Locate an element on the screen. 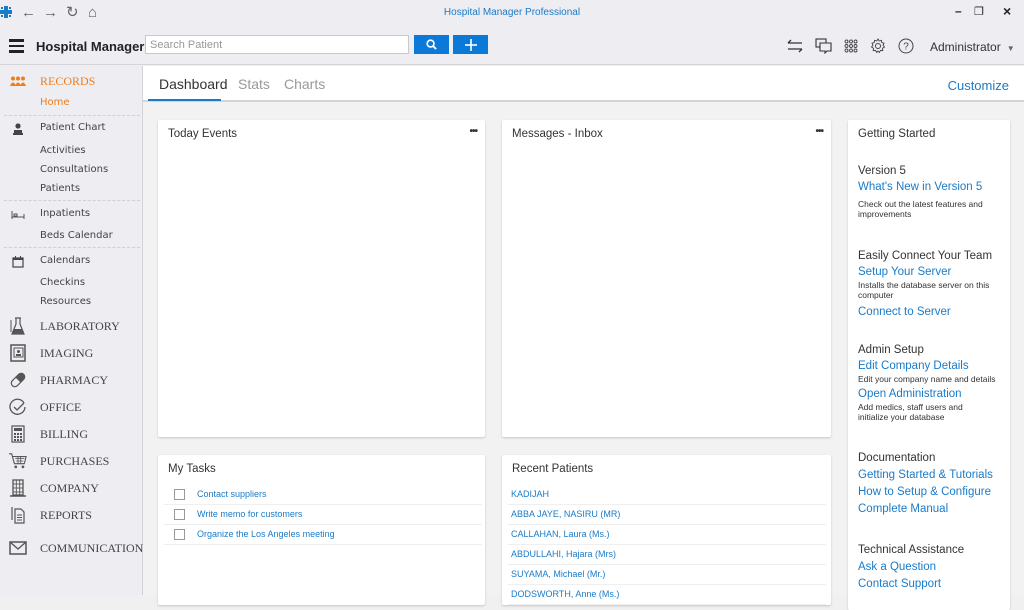  whats-new-link: What's New in Version 5 is located at coordinates (920, 187).